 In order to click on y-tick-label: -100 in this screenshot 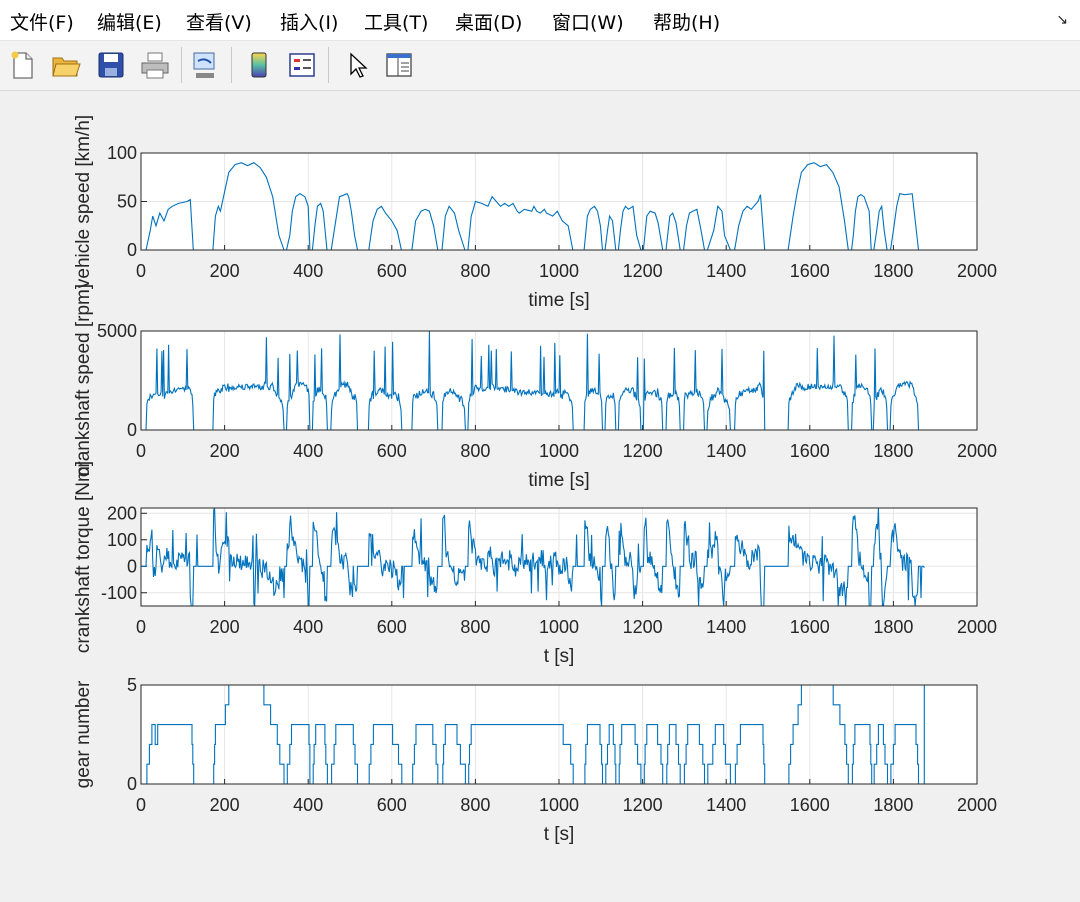, I will do `click(119, 593)`.